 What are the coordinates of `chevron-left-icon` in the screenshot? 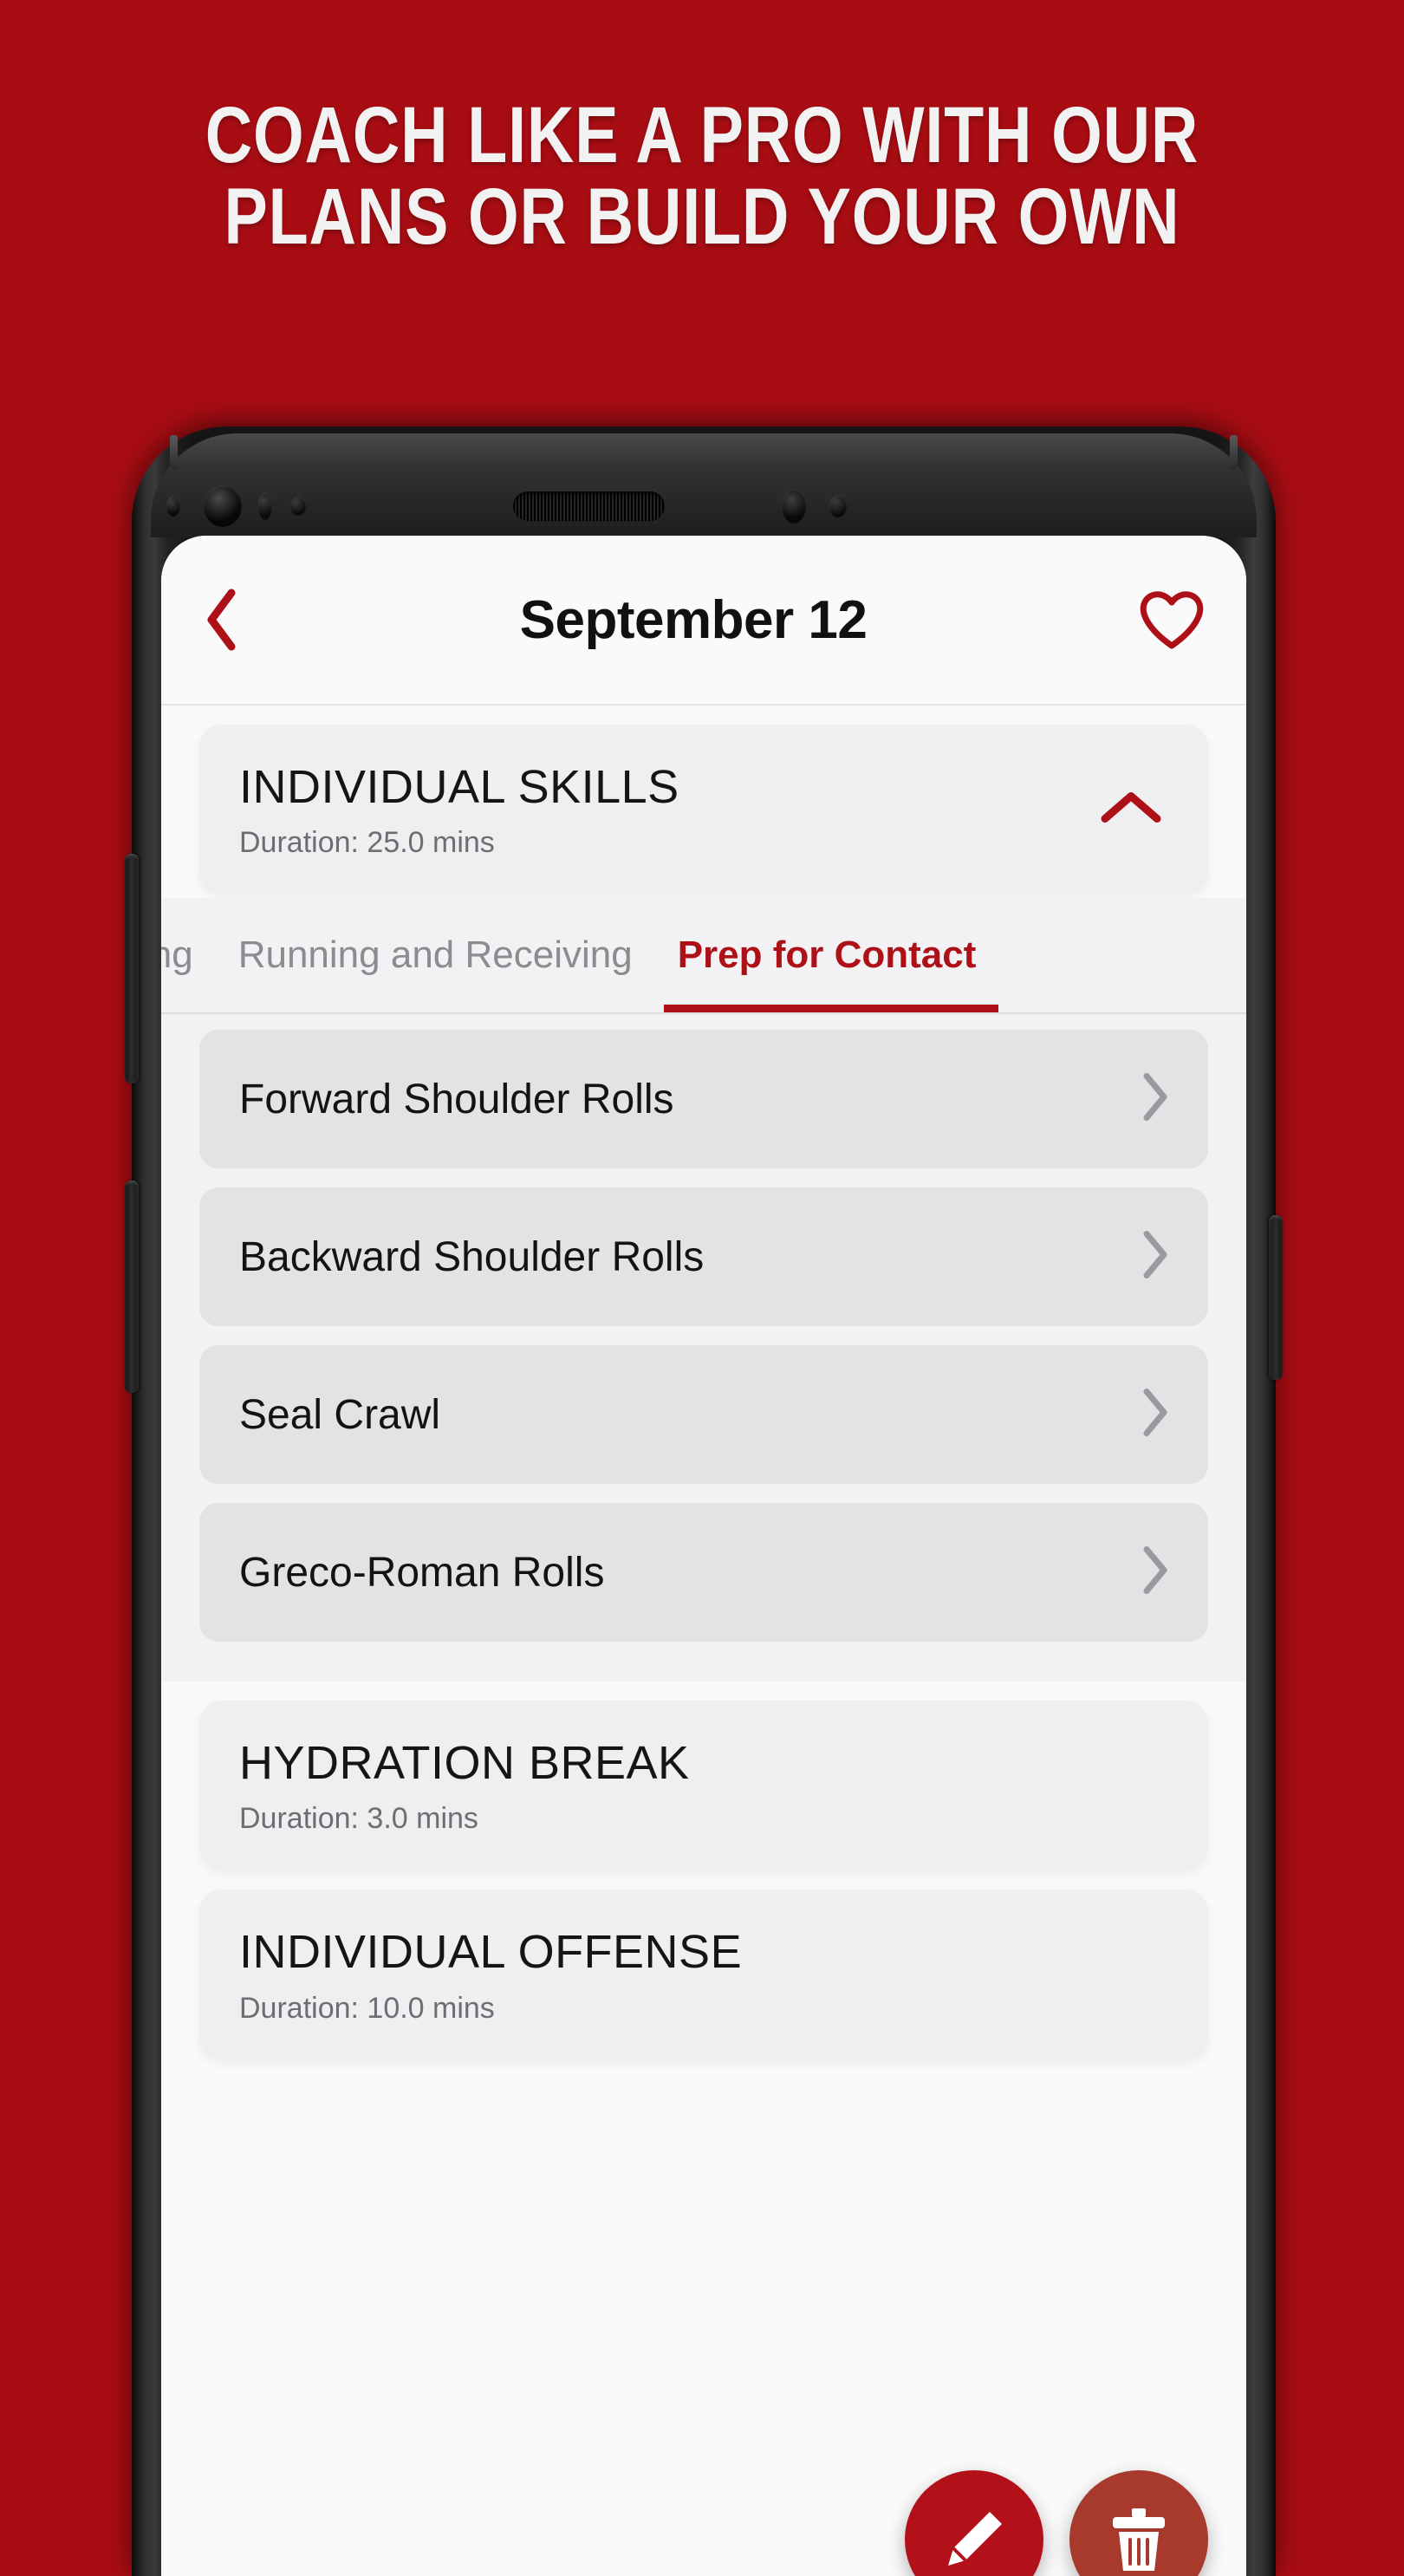 It's located at (221, 620).